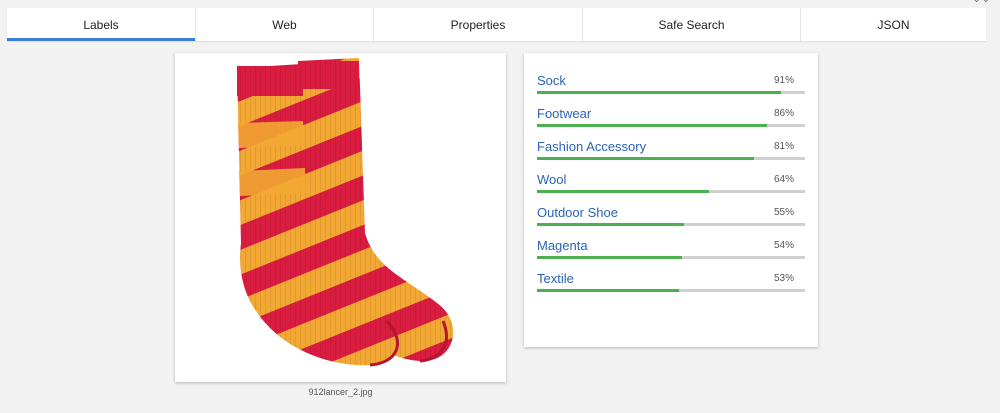 Image resolution: width=1000 pixels, height=413 pixels. I want to click on label-percent: 81%, so click(783, 146).